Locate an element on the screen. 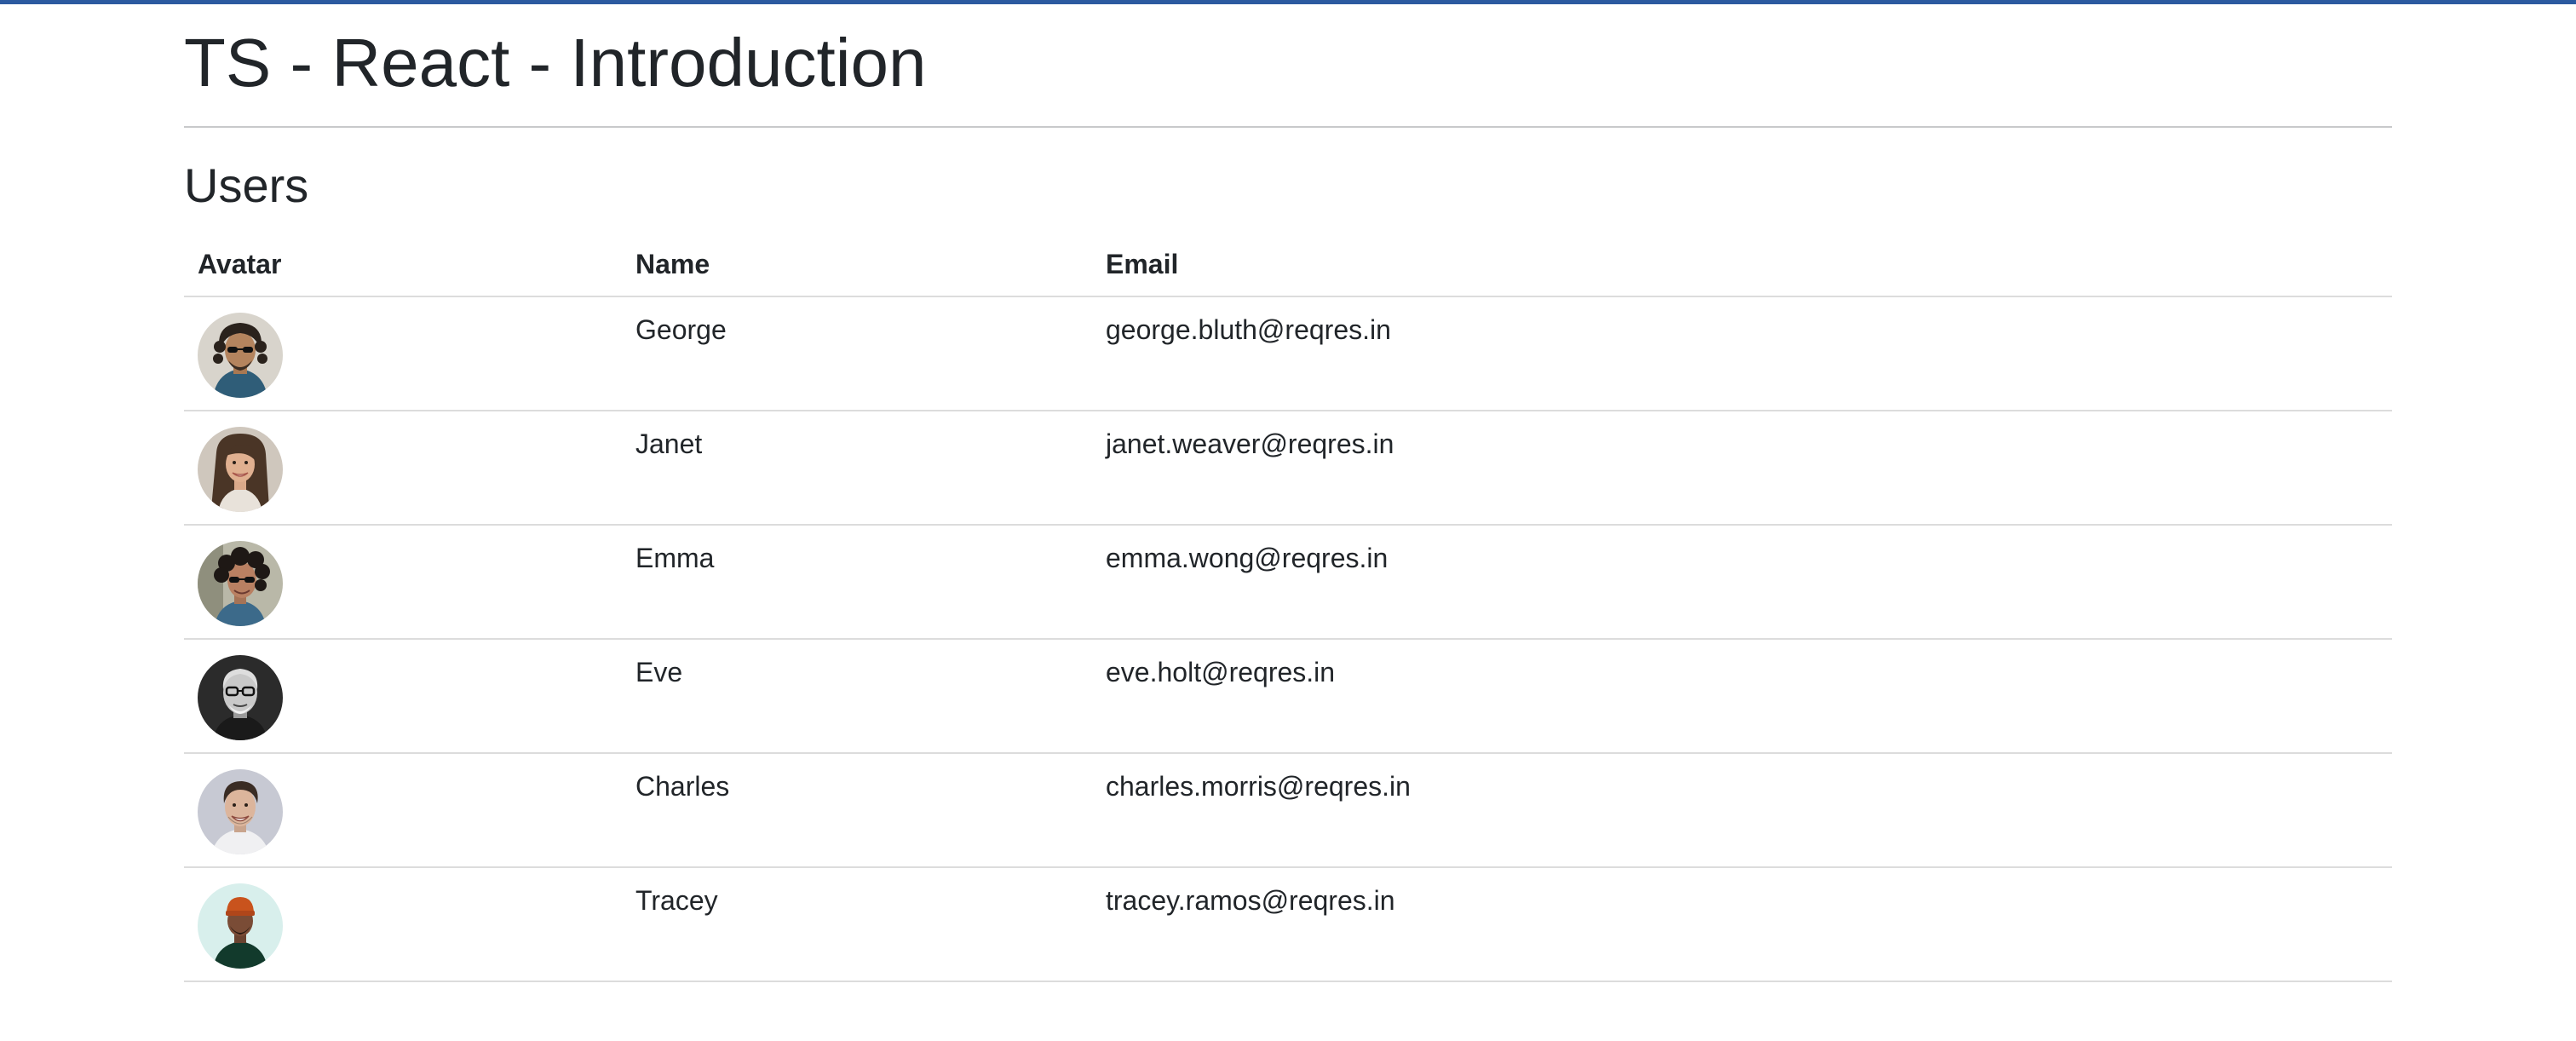  user-name: Janet is located at coordinates (857, 469).